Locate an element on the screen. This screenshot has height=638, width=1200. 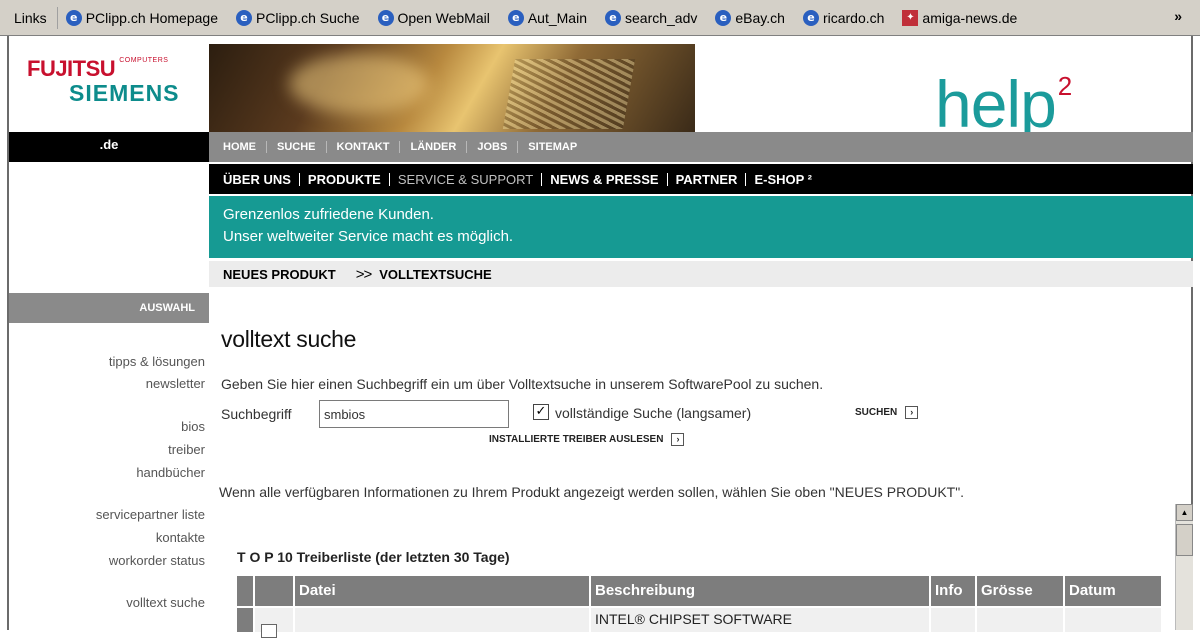
nav-sitemap: SITEMAP is located at coordinates (552, 147).